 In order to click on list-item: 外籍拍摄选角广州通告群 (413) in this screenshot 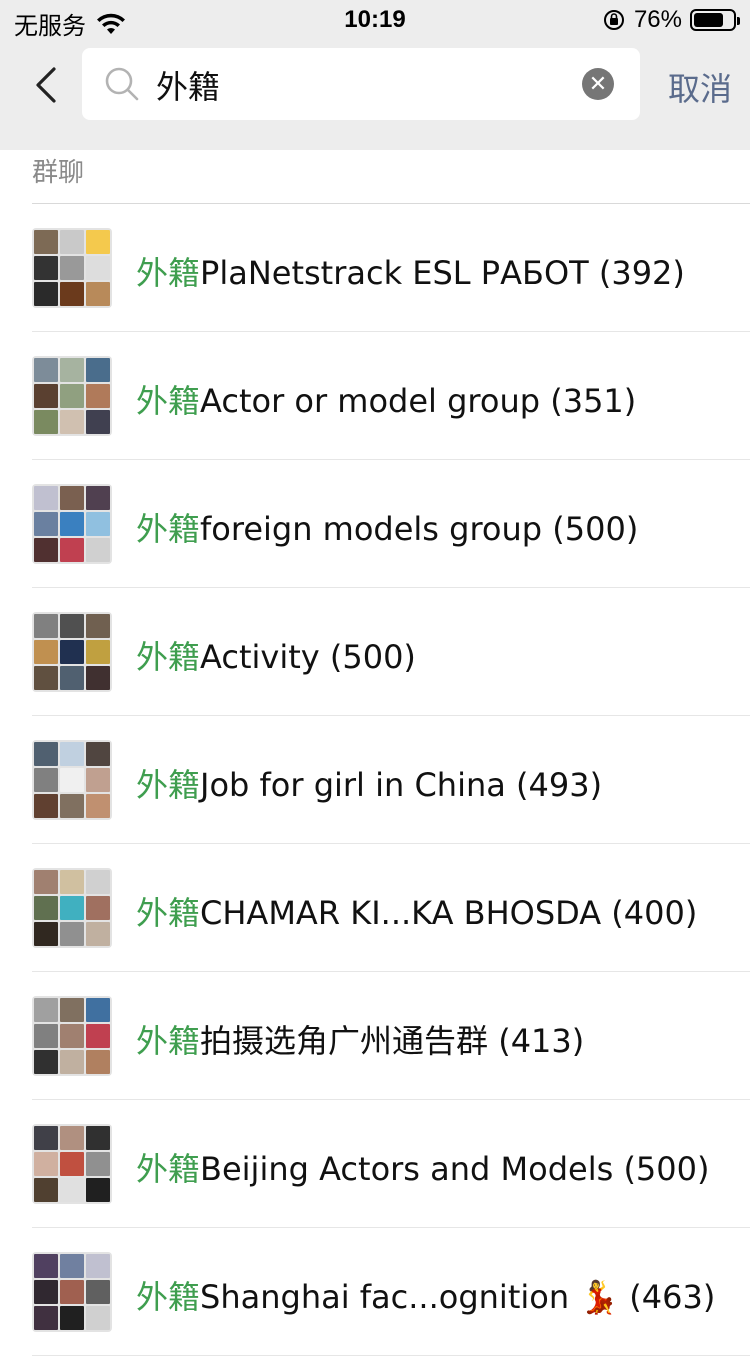, I will do `click(375, 1036)`.